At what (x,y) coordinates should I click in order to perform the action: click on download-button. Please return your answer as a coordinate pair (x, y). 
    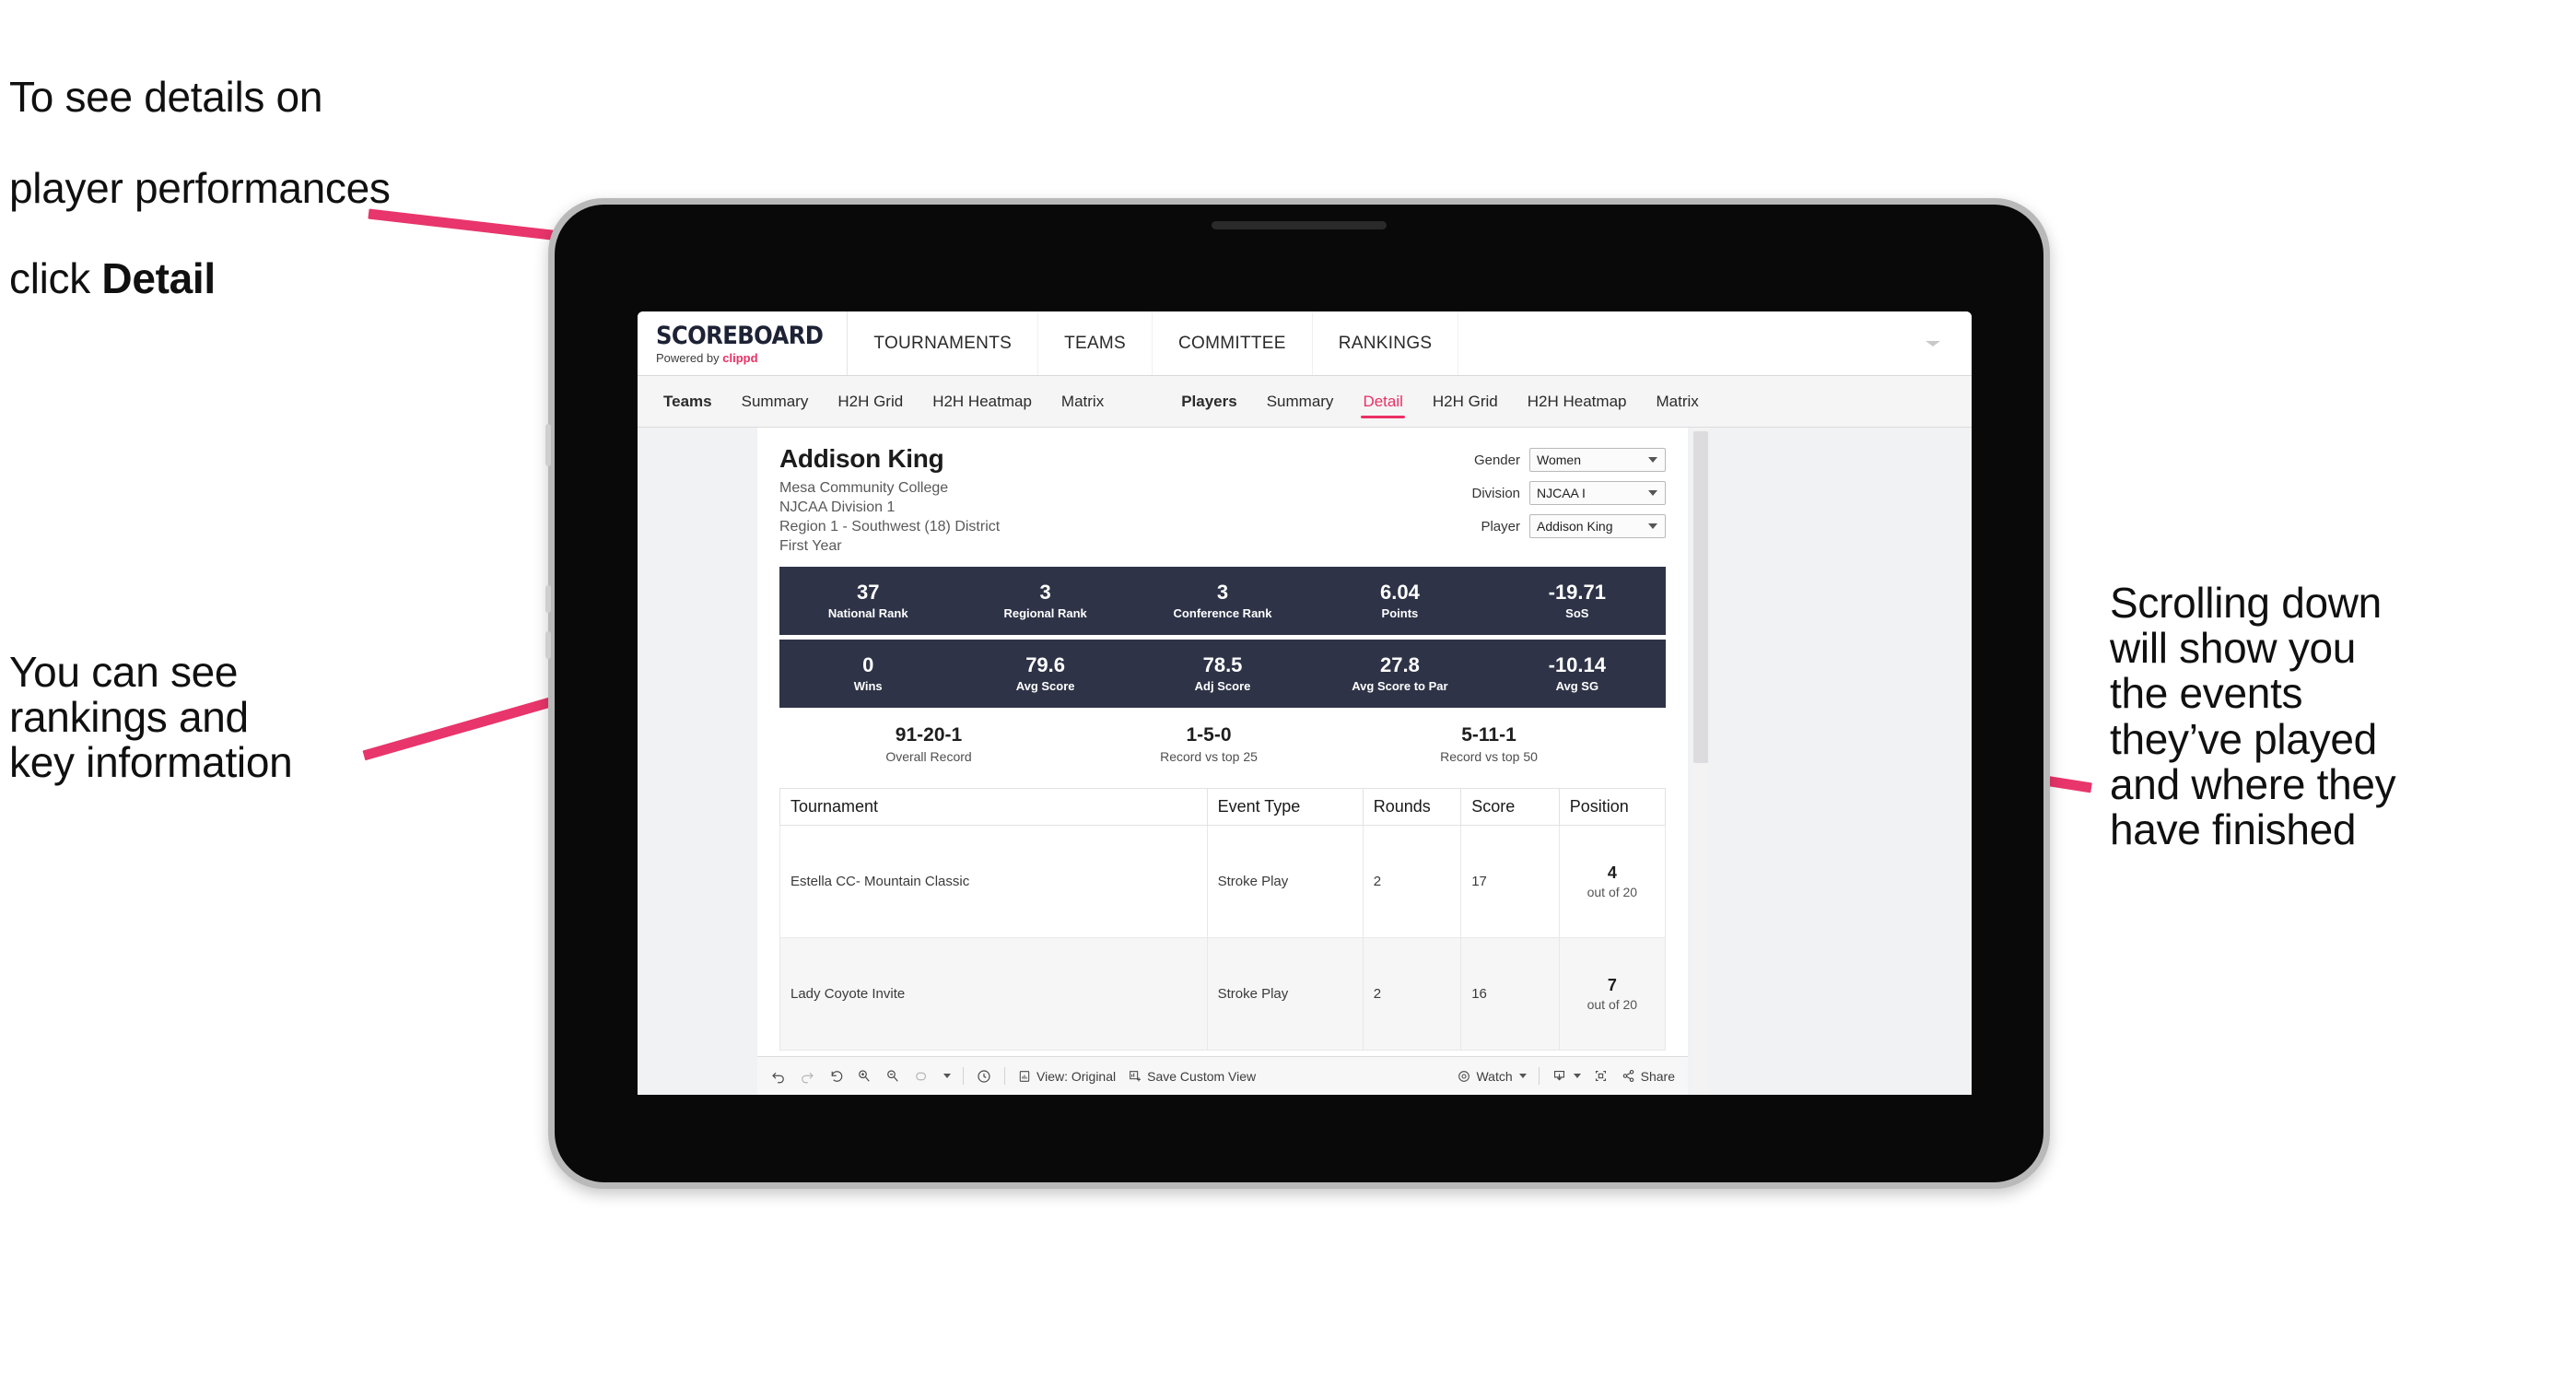
    Looking at the image, I should click on (1566, 1076).